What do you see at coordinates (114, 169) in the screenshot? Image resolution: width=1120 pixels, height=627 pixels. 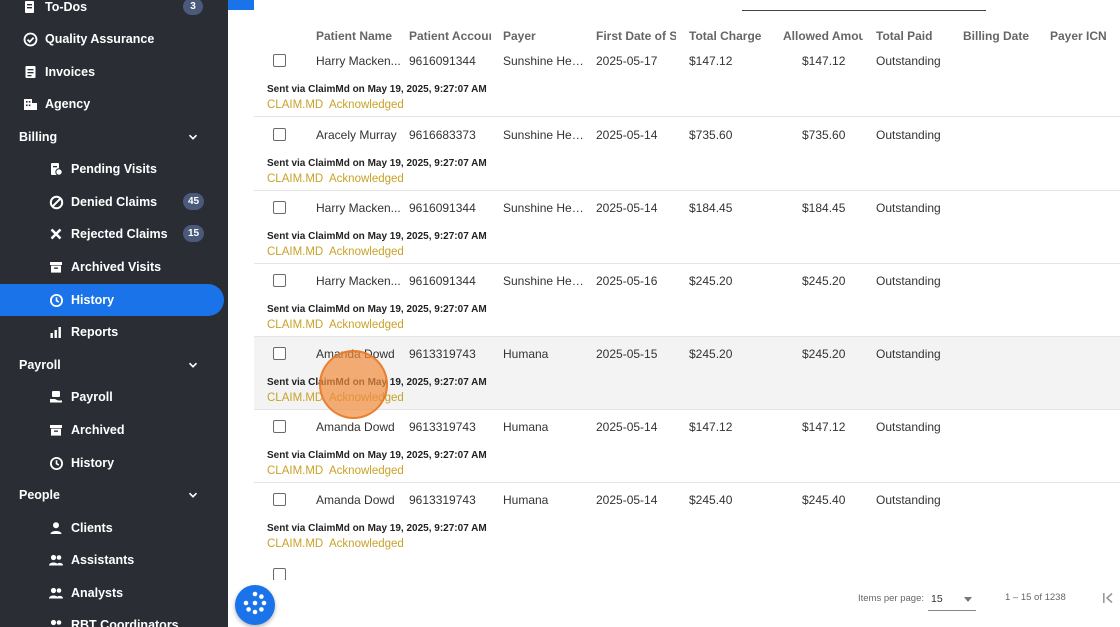 I see `sidebar-item-pending-visits: Pending Visits` at bounding box center [114, 169].